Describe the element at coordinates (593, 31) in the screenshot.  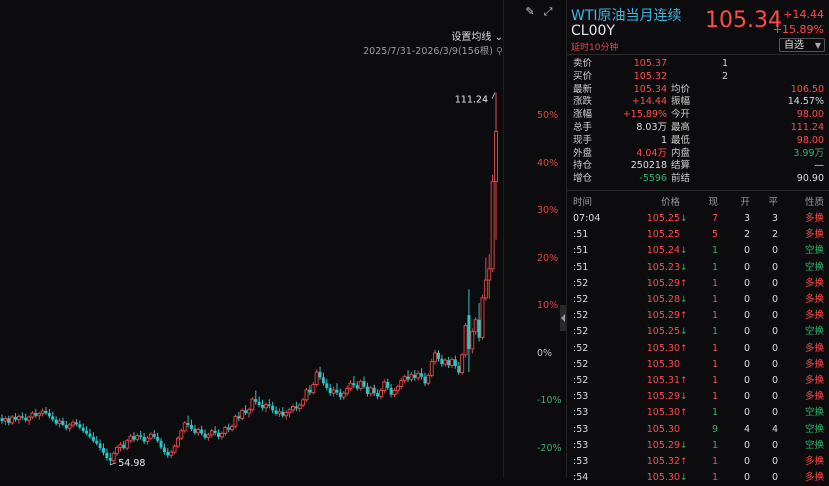
I see `instrument-code: CL00Y` at that location.